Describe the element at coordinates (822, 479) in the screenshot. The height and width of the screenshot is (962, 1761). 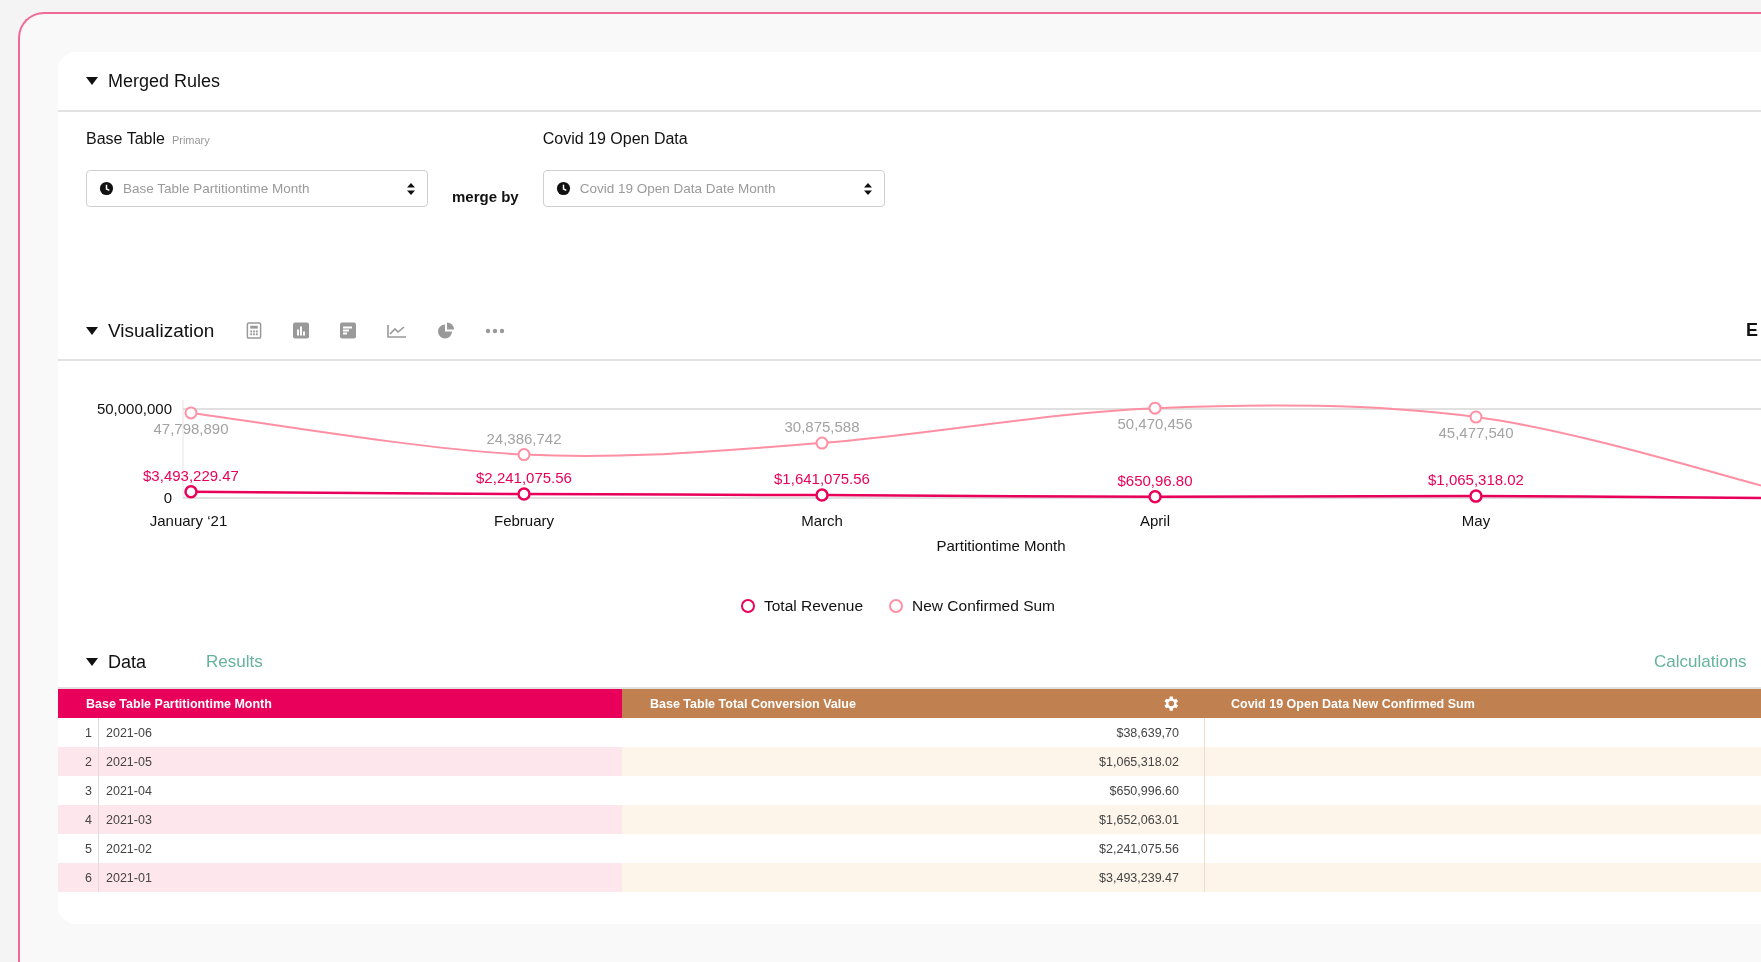
I see `data-label: $1,641,075.56` at that location.